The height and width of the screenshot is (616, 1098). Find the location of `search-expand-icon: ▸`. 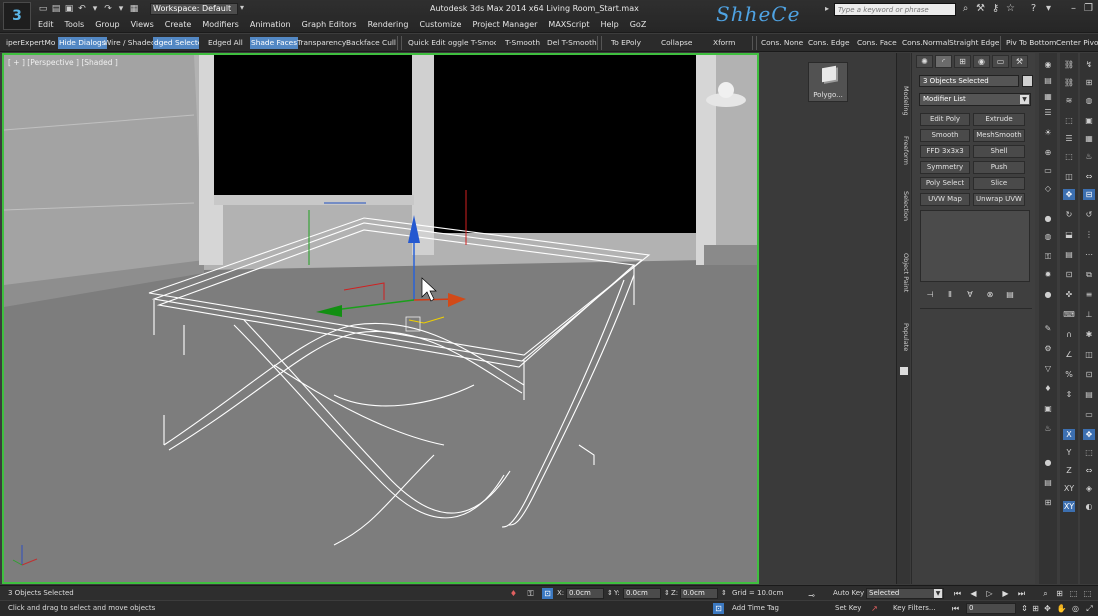

search-expand-icon: ▸ is located at coordinates (827, 8).